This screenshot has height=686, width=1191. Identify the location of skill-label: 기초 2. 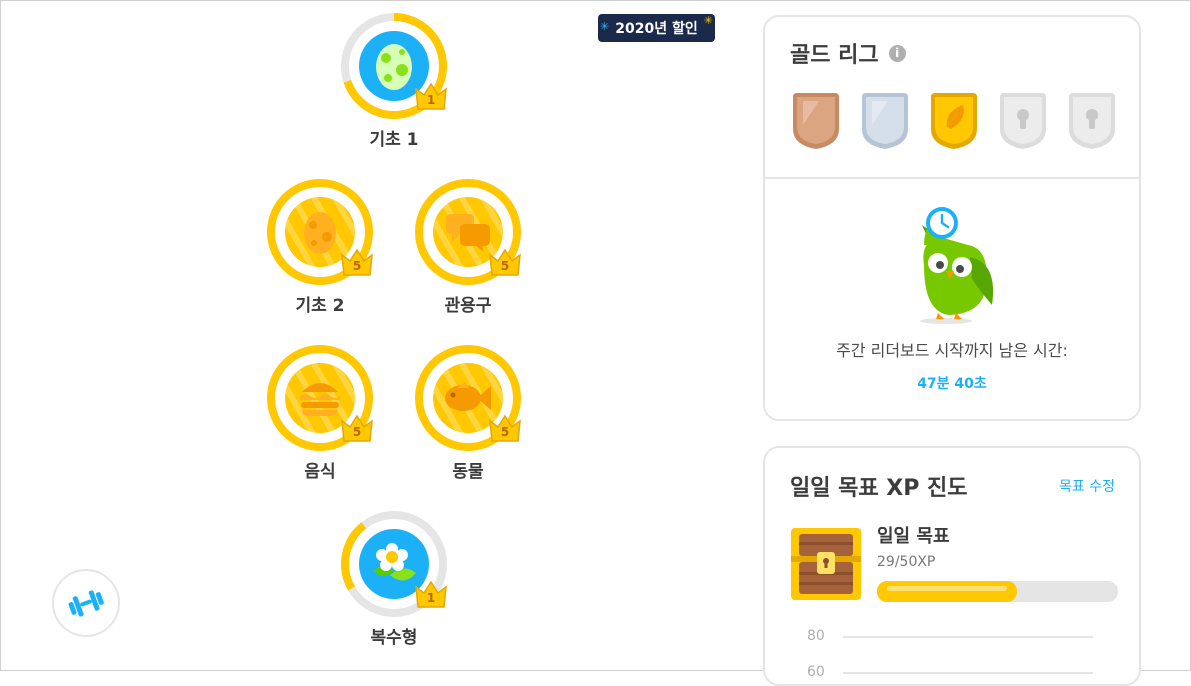
(320, 306).